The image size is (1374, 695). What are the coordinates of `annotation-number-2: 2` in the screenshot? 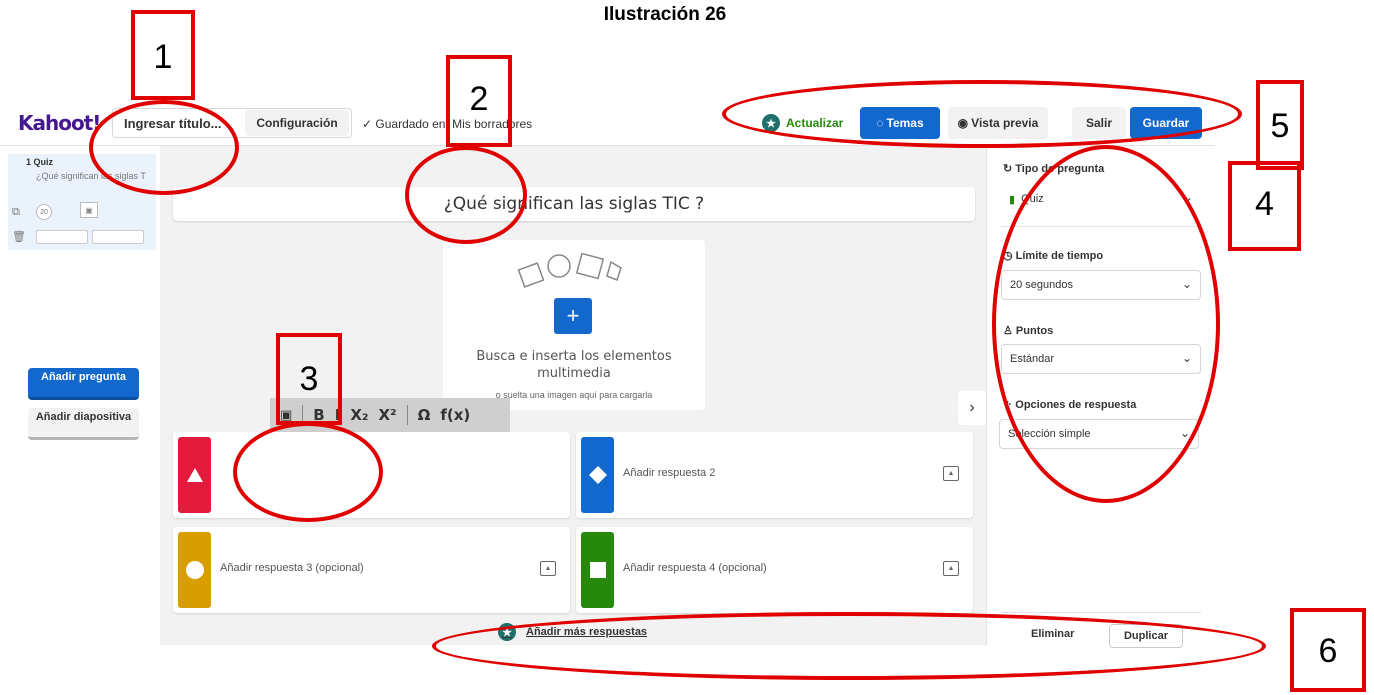 It's located at (479, 99).